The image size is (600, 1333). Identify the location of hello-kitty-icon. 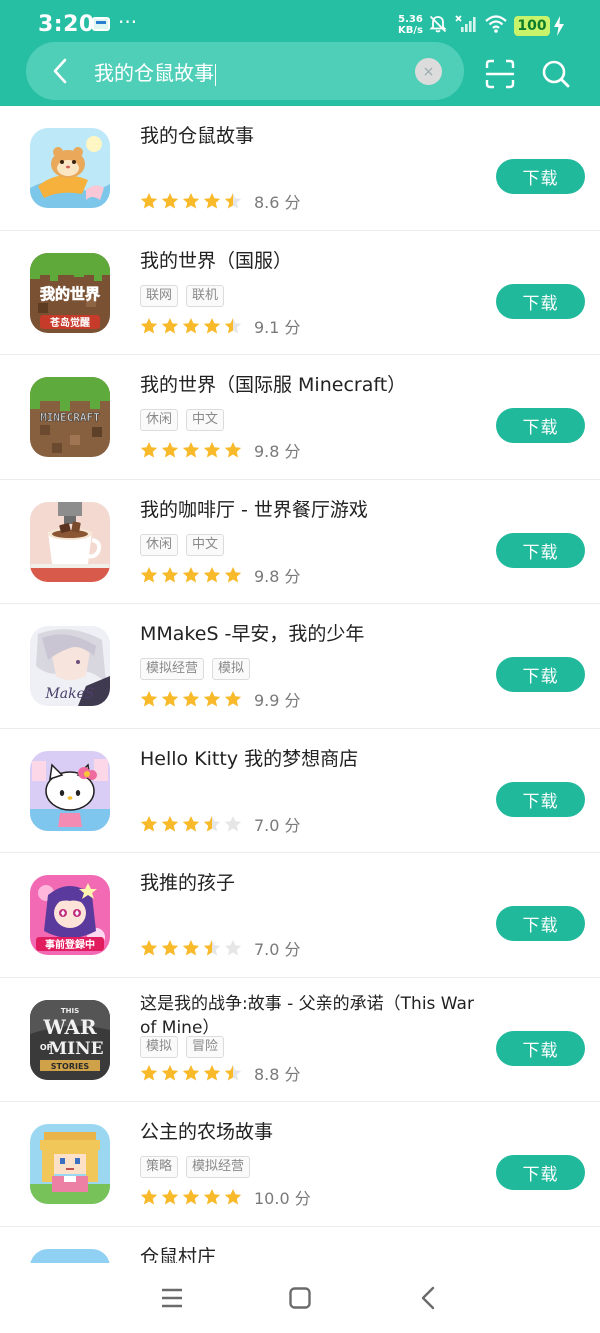
(70, 790).